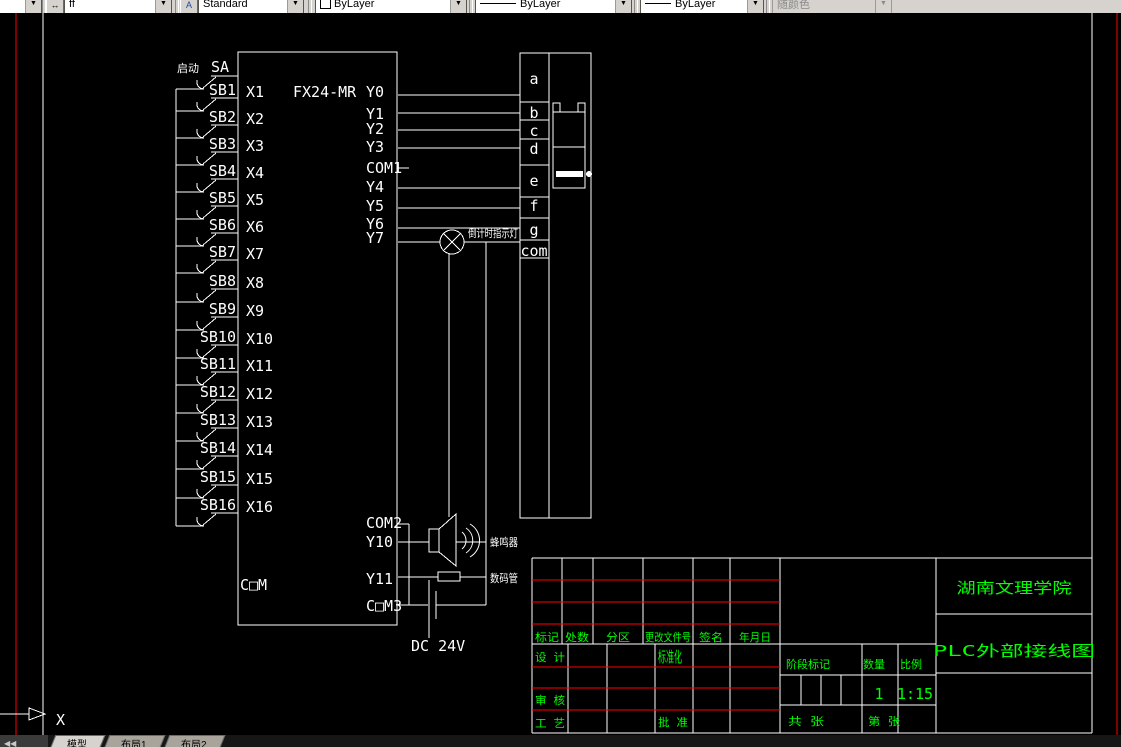 The height and width of the screenshot is (747, 1121). I want to click on input-row: SB10 X10, so click(224, 343).